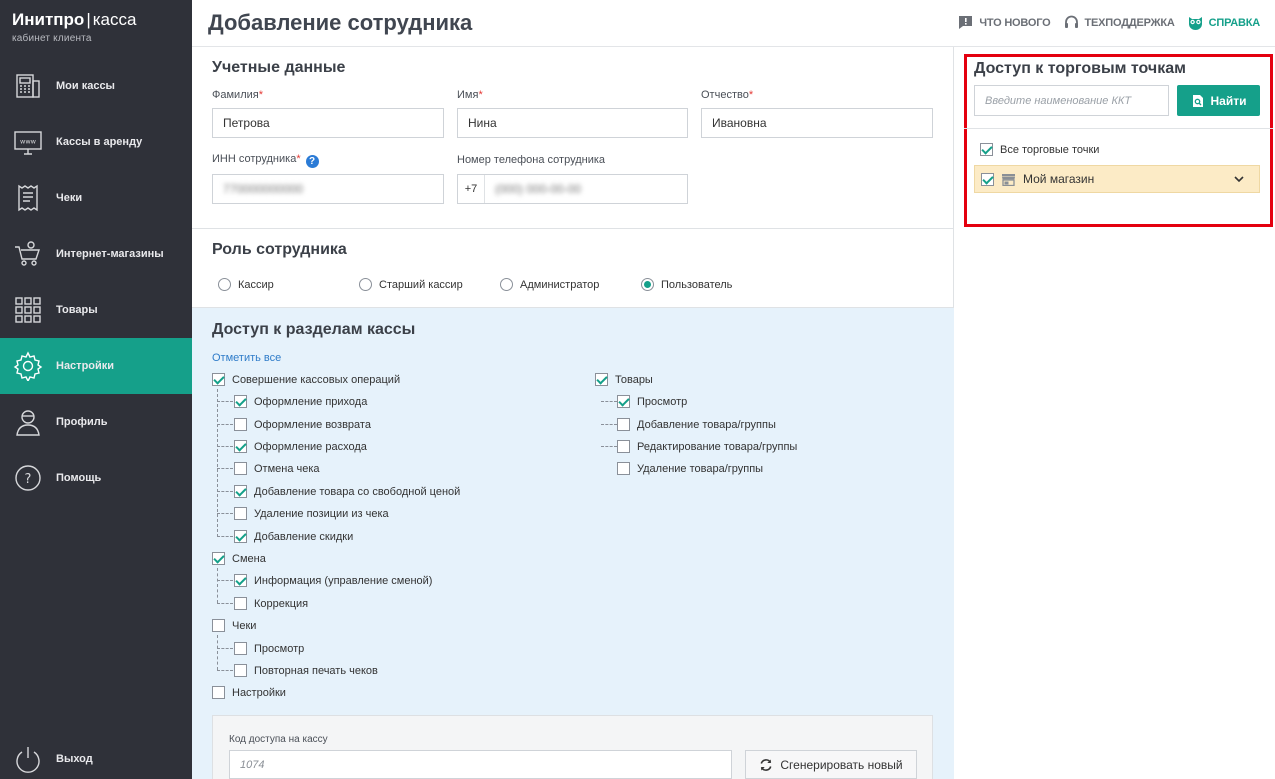  I want to click on access-code-input: 1074, so click(480, 764).